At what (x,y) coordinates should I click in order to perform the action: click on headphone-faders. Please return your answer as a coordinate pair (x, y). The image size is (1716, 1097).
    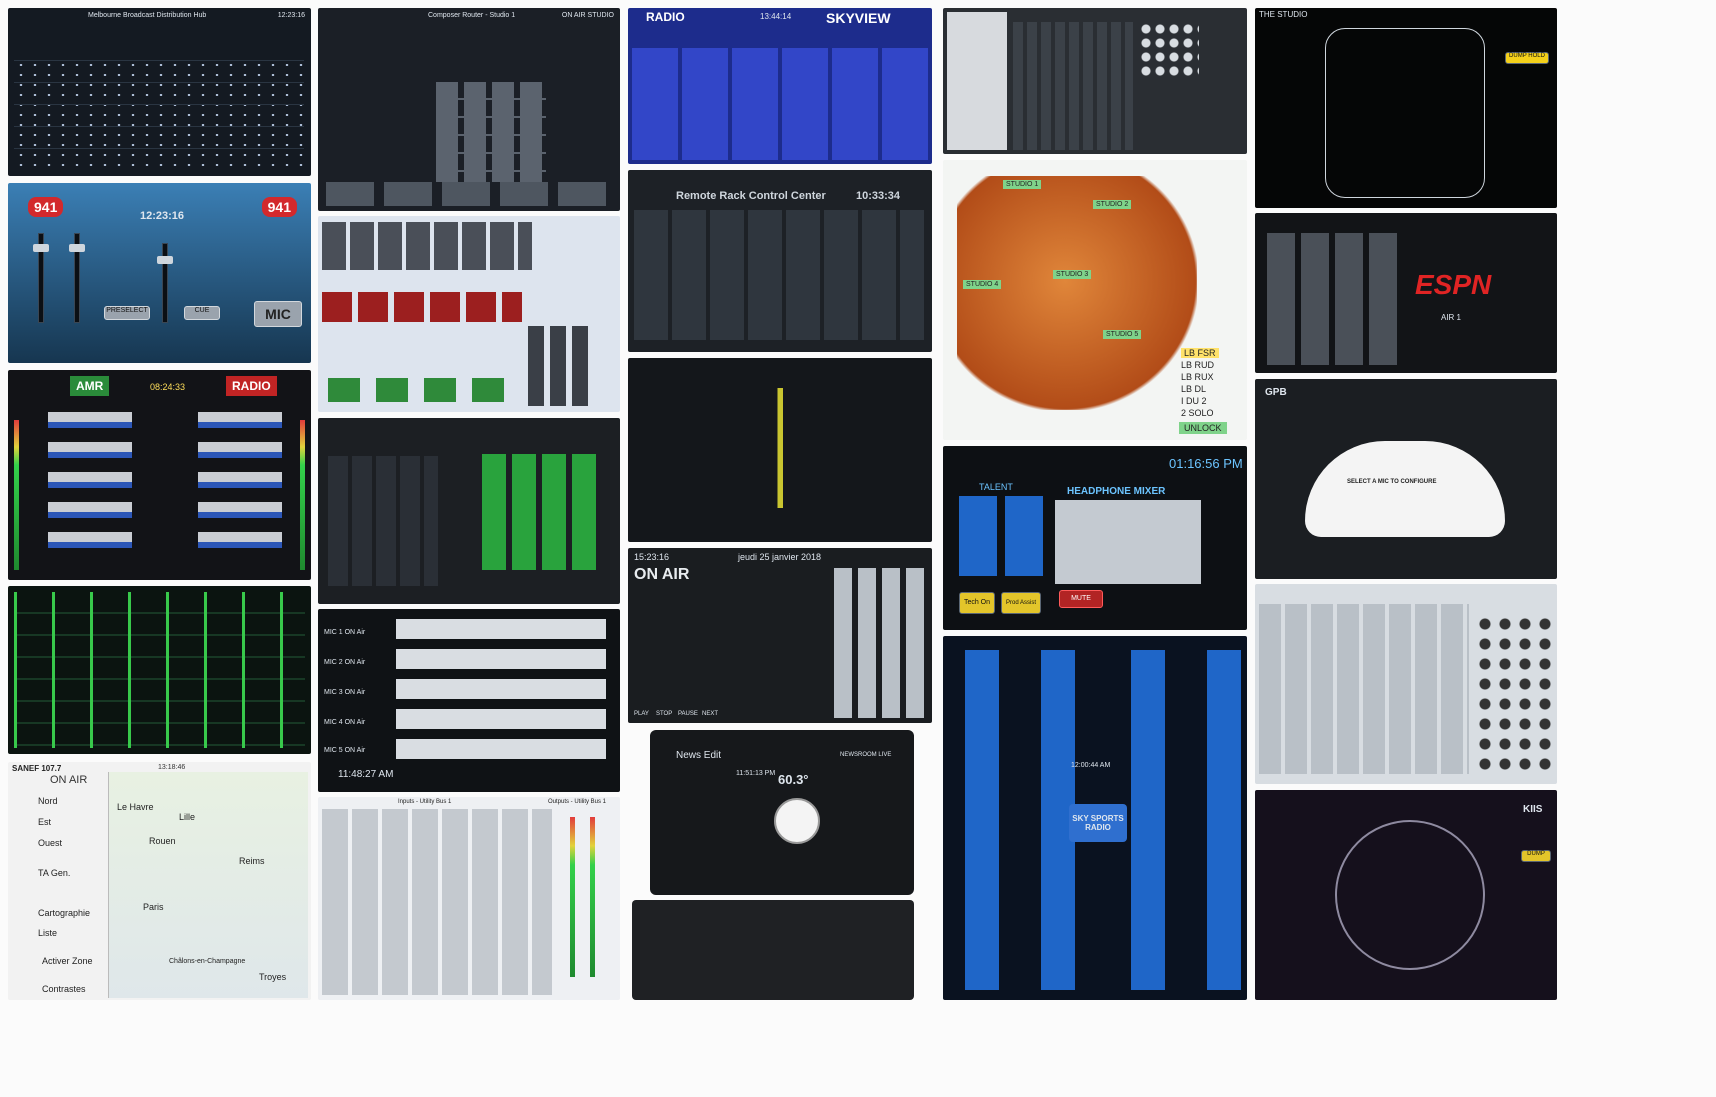
    Looking at the image, I should click on (1128, 542).